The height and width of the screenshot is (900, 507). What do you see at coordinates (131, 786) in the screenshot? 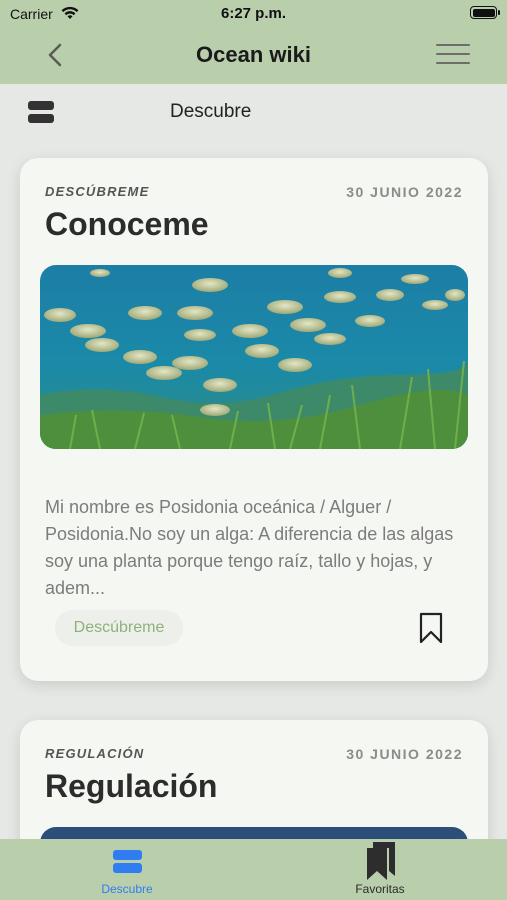
I see `card-title: Regulación` at bounding box center [131, 786].